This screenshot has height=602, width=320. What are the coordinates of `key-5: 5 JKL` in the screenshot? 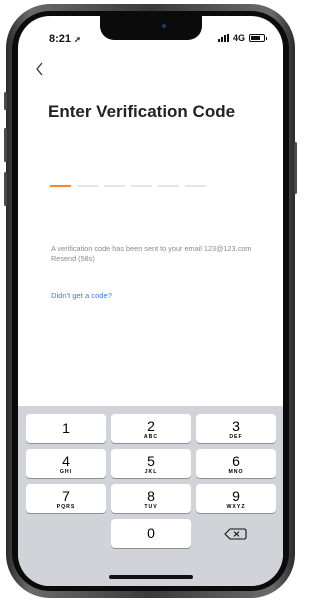 It's located at (151, 463).